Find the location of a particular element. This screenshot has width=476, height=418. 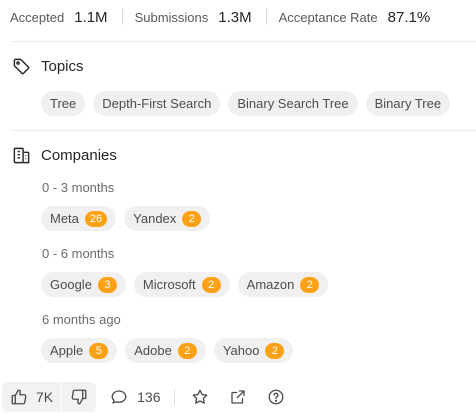

company-tag: Adobe 2 is located at coordinates (165, 350).